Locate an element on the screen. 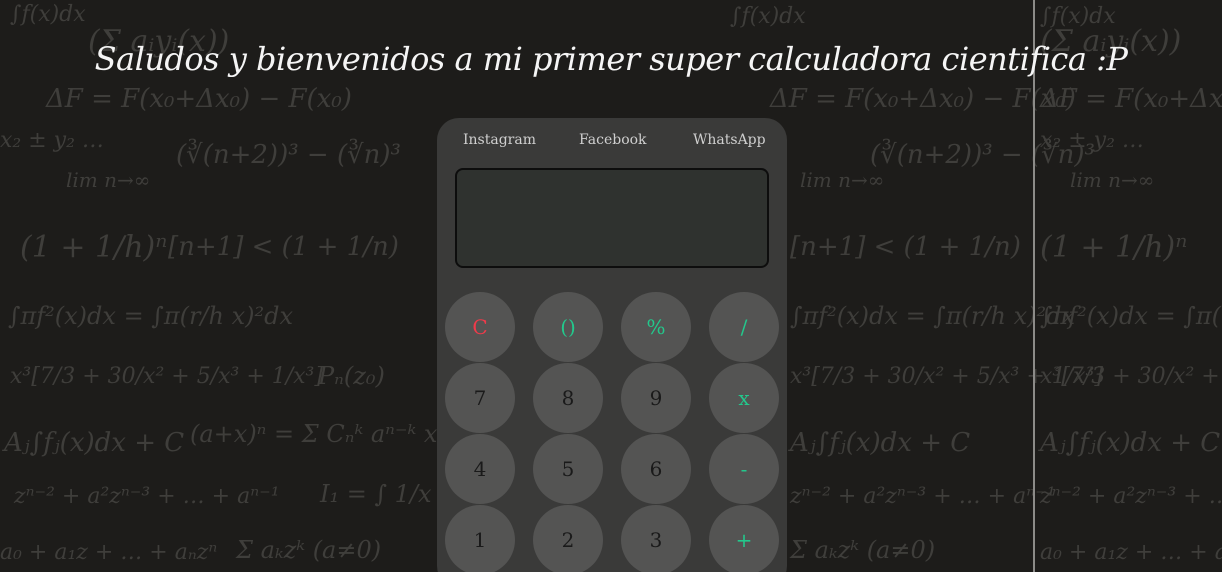  whatsapp-link: WhatsApp is located at coordinates (729, 140).